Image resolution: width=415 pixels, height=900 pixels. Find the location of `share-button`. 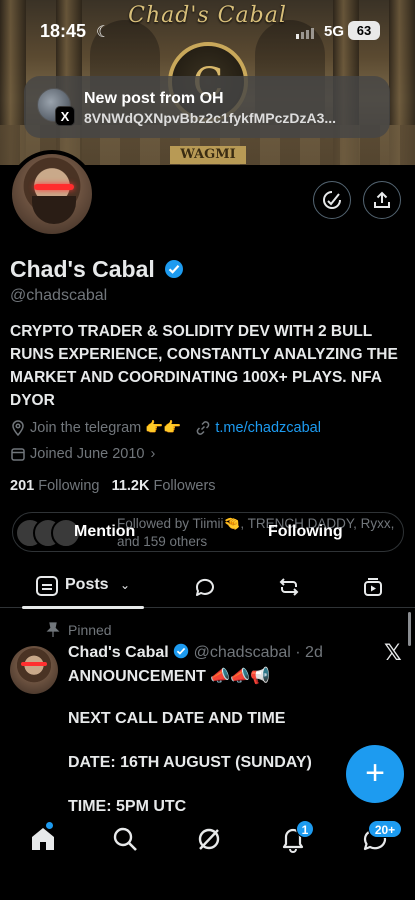

share-button is located at coordinates (382, 200).